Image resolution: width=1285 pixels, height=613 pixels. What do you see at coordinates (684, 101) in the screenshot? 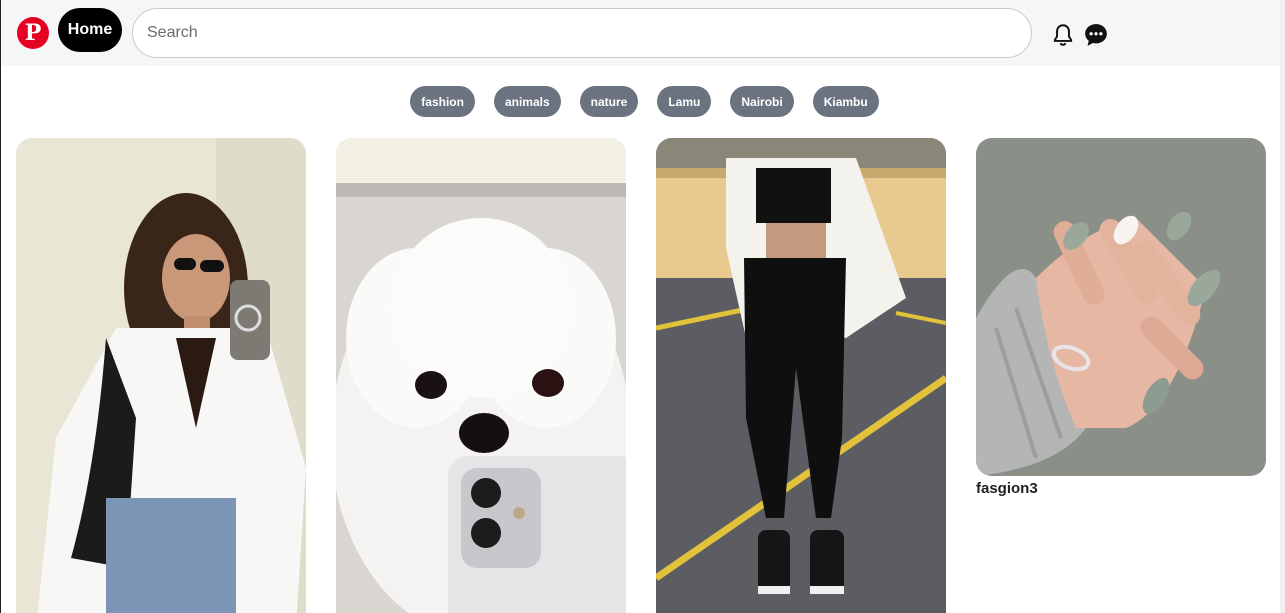
I see `chip-lamu: Lamu` at bounding box center [684, 101].